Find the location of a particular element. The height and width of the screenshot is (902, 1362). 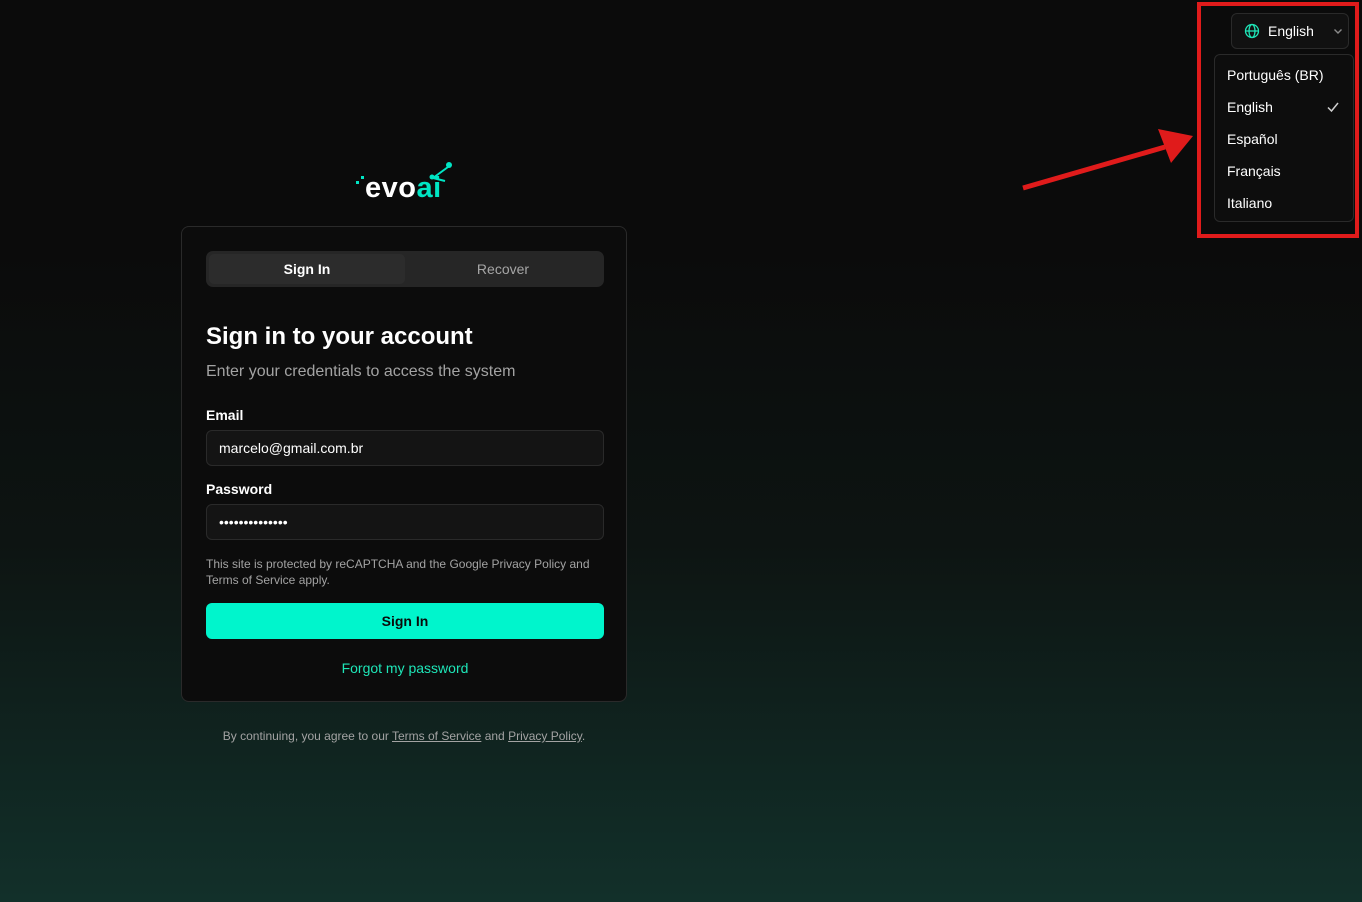

page-title: Sign in to your account is located at coordinates (339, 336).